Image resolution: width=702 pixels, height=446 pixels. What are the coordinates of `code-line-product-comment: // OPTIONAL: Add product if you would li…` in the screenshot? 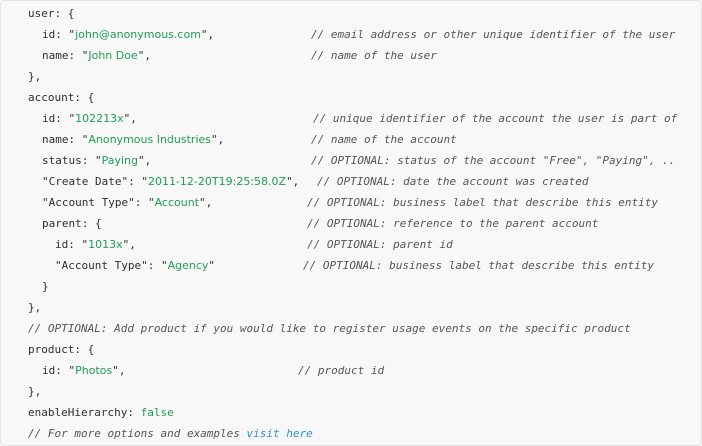 It's located at (351, 328).